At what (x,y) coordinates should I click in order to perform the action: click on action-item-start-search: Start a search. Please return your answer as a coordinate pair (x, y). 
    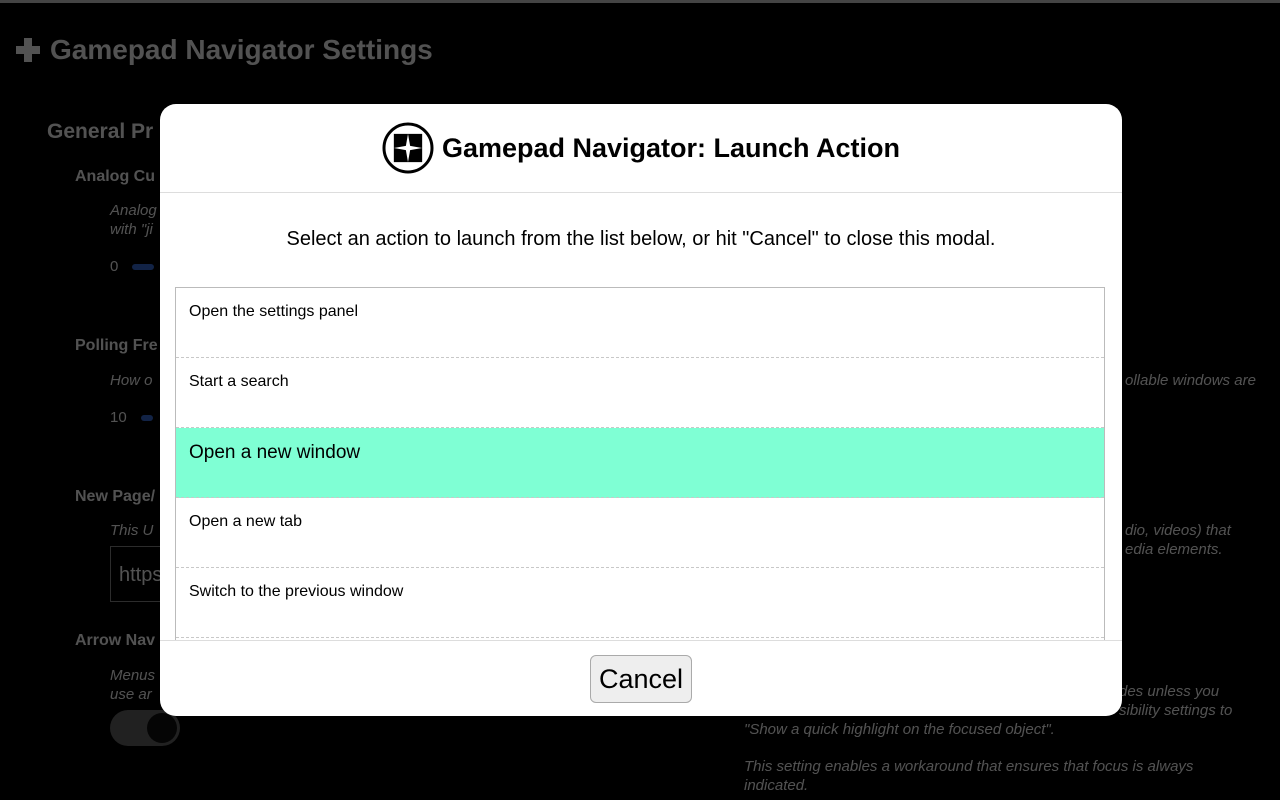
    Looking at the image, I should click on (640, 393).